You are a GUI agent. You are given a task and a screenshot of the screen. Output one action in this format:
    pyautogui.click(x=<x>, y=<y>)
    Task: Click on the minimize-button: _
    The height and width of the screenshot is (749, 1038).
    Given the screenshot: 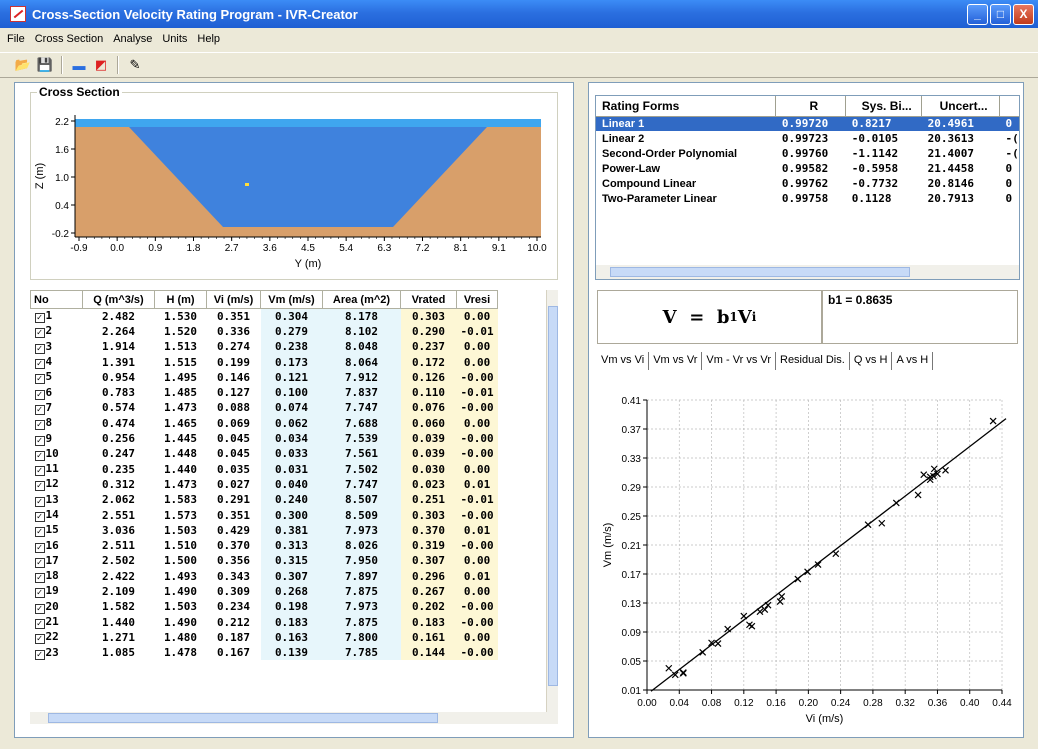 What is the action you would take?
    pyautogui.click(x=977, y=14)
    